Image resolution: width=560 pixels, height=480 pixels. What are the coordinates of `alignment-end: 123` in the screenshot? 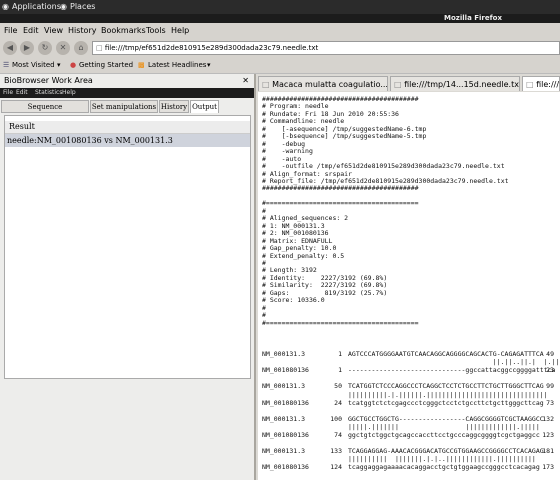 It's located at (548, 435).